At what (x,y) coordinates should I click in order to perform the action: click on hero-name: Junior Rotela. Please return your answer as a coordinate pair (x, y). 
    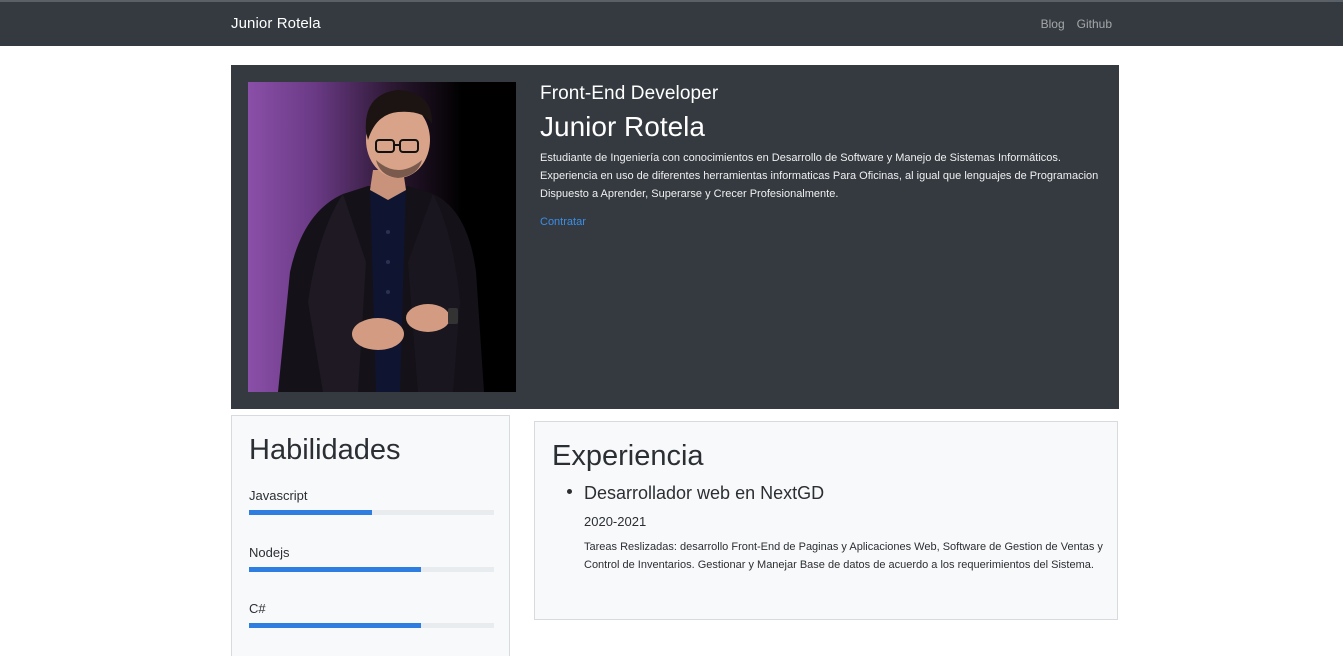
    Looking at the image, I should click on (622, 126).